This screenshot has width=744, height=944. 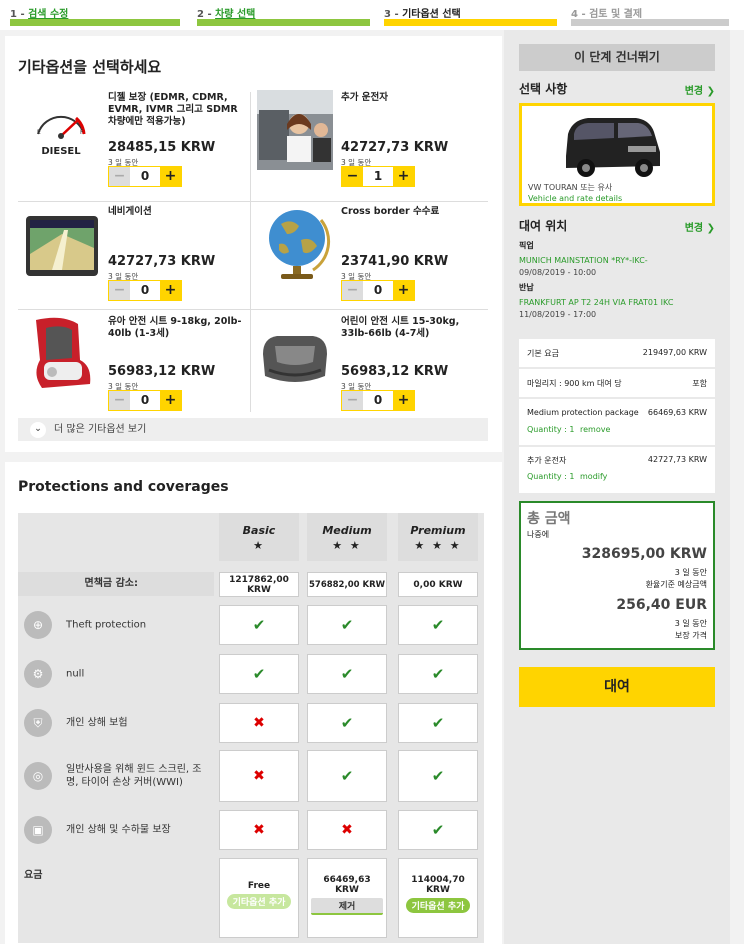 What do you see at coordinates (617, 470) in the screenshot?
I see `extra-line: 추가 운전자 42727,73 KRW Quantity : 1 modify` at bounding box center [617, 470].